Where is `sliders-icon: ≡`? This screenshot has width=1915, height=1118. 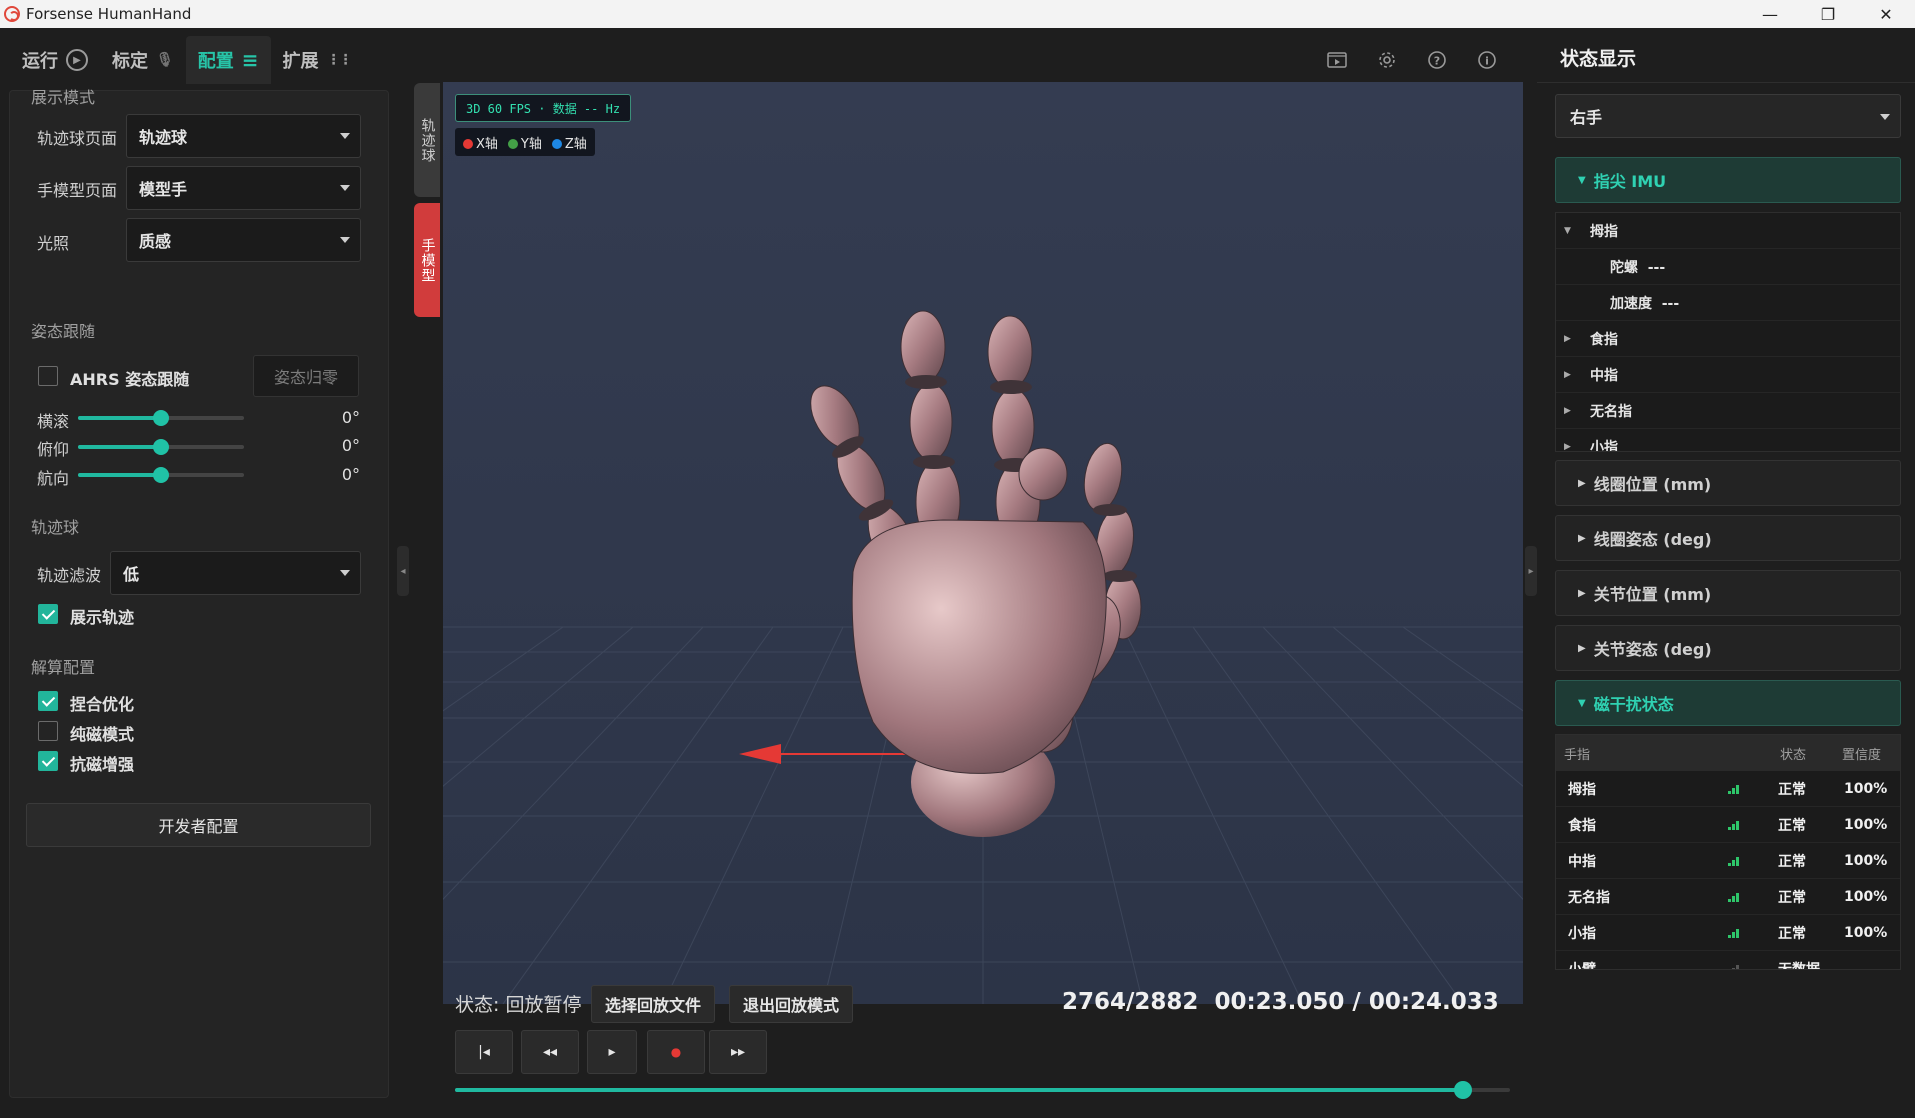 sliders-icon: ≡ is located at coordinates (250, 60).